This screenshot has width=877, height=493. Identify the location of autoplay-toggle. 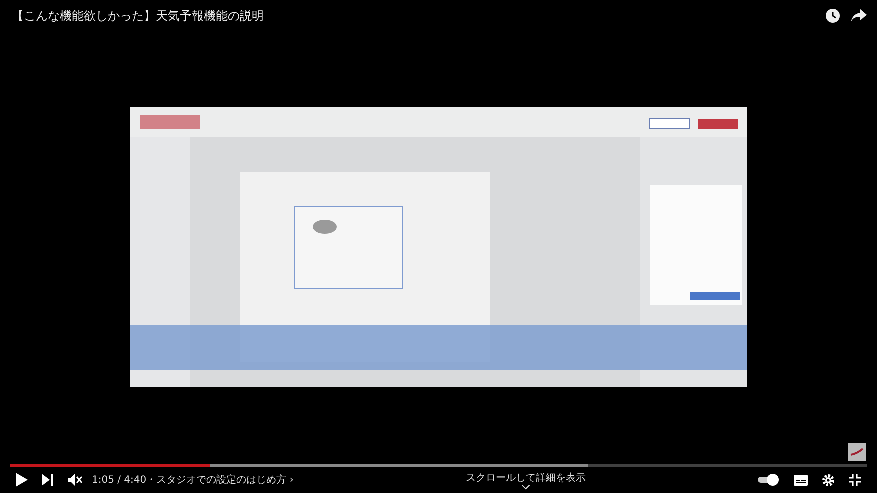
(769, 480).